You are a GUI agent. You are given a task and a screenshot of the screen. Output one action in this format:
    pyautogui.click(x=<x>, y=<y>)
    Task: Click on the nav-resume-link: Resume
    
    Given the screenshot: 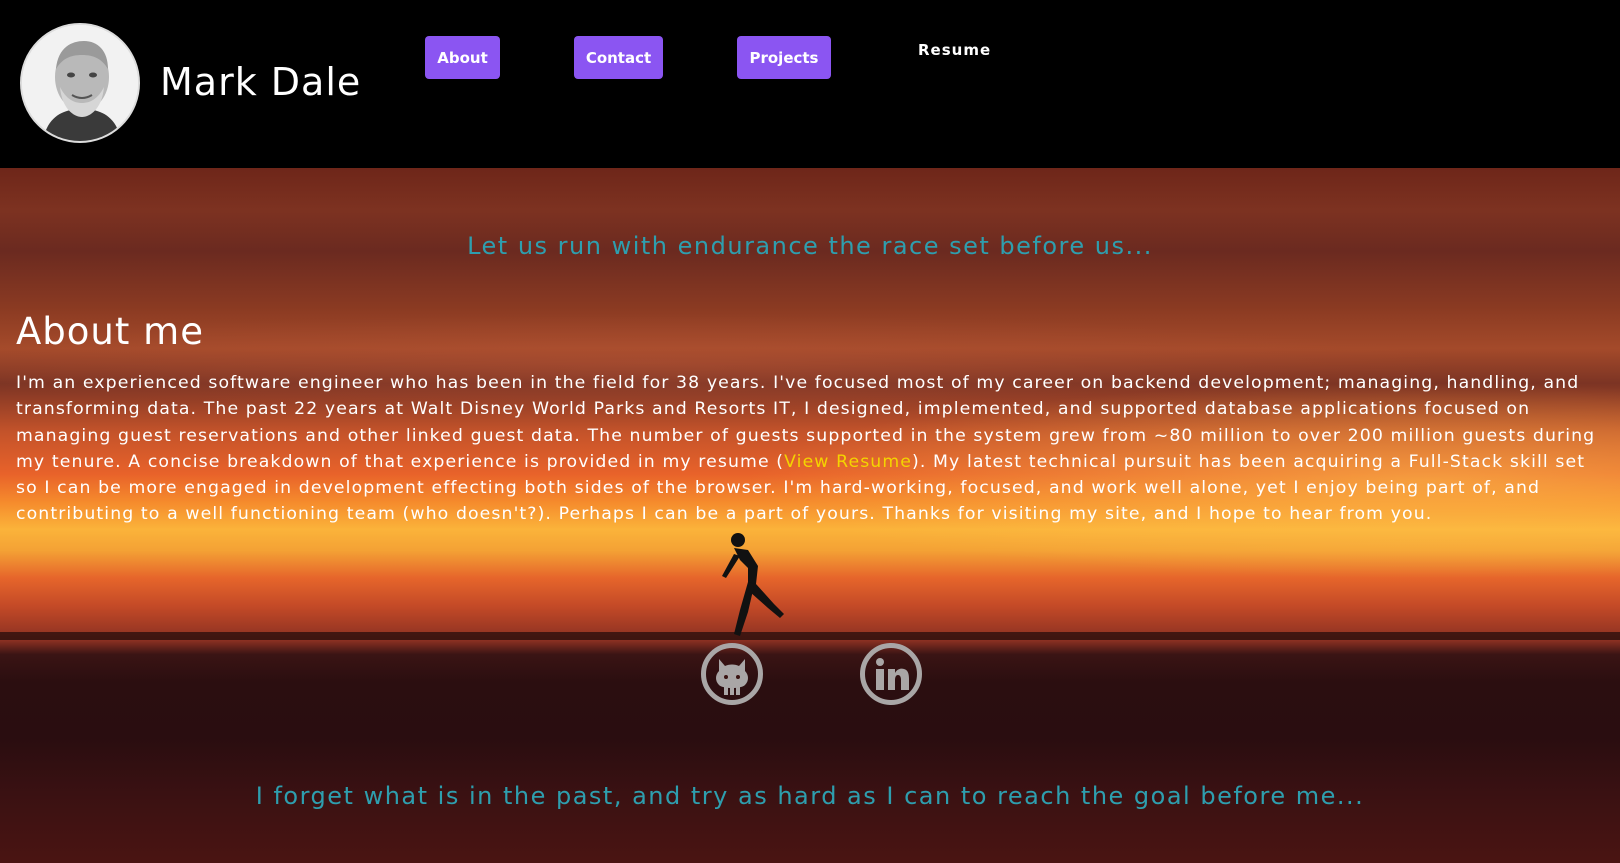 What is the action you would take?
    pyautogui.click(x=954, y=50)
    